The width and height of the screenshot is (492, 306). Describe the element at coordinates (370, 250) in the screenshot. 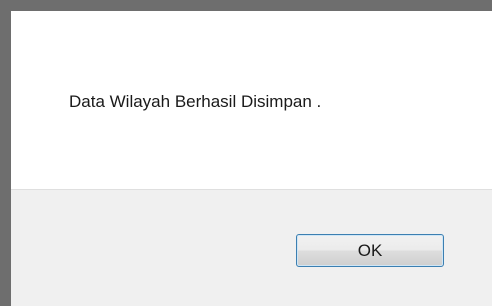

I see `ok-button: OK` at that location.